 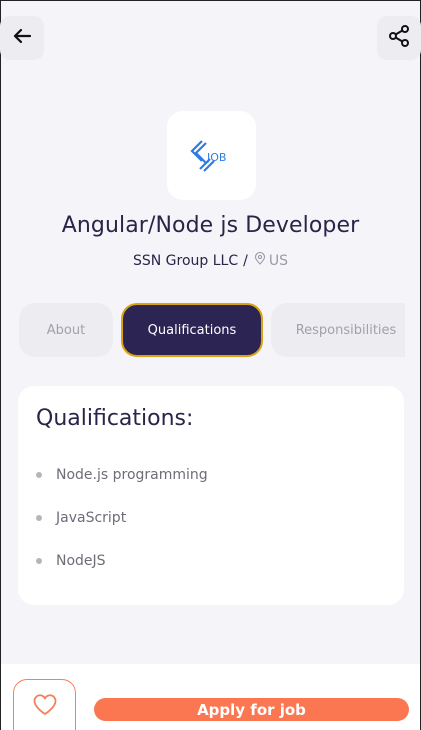 I want to click on tabs: About Qualifications Responsibilities, so click(x=212, y=330).